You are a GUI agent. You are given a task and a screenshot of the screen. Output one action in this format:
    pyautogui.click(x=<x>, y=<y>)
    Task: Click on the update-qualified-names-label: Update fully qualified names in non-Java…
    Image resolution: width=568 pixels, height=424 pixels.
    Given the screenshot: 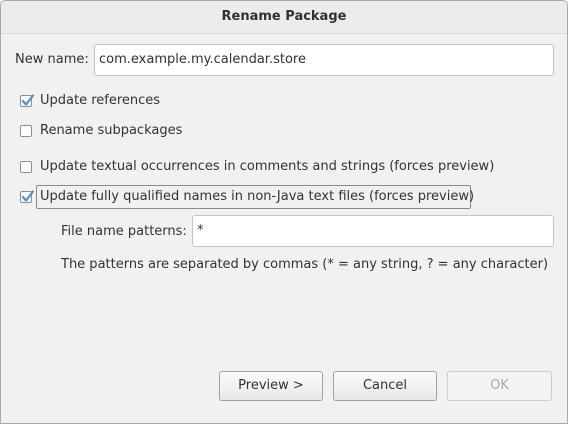 What is the action you would take?
    pyautogui.click(x=257, y=197)
    